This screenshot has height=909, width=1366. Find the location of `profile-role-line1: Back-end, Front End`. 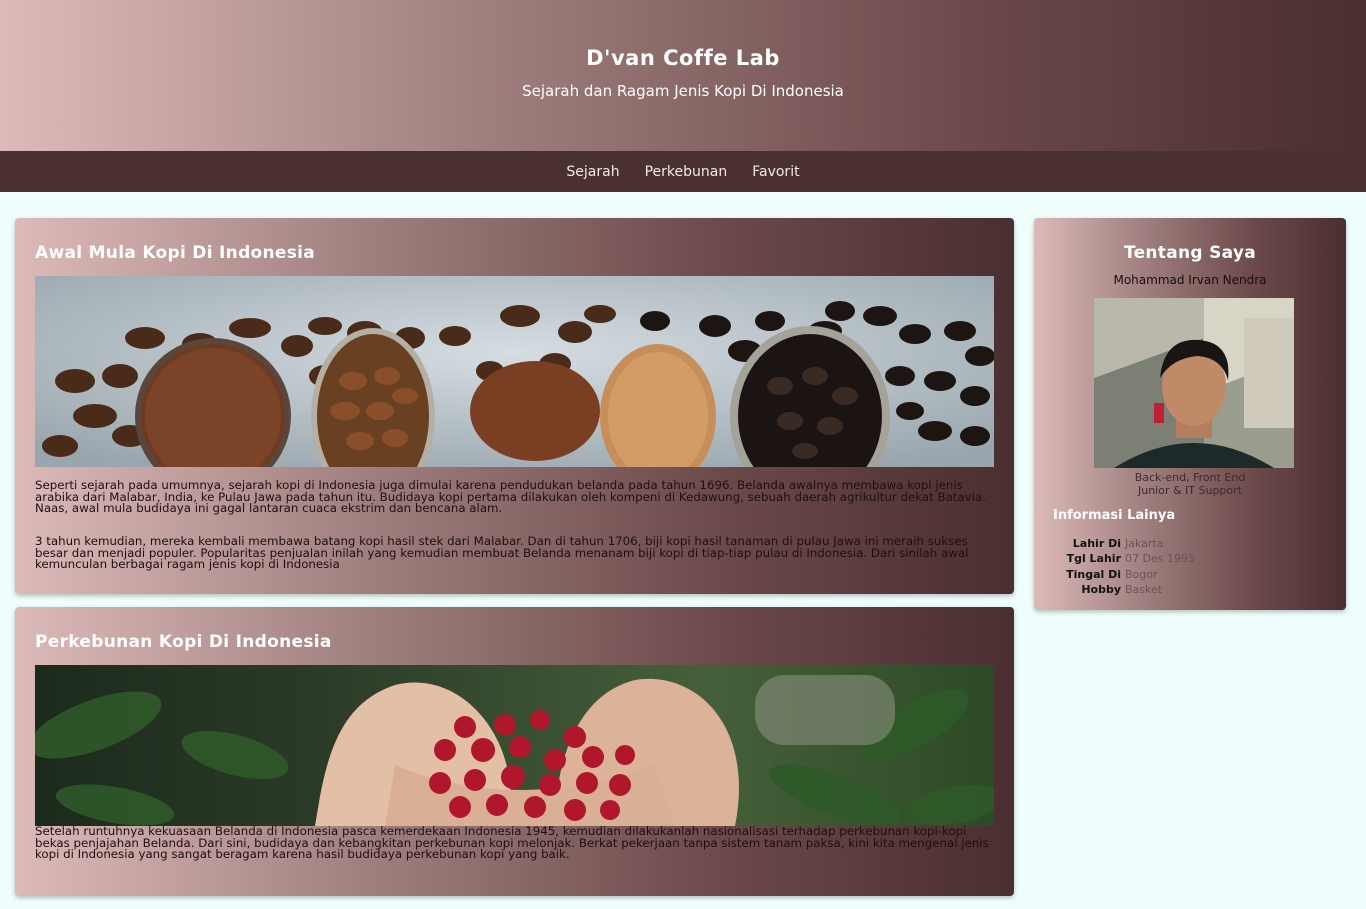

profile-role-line1: Back-end, Front End is located at coordinates (1190, 477).